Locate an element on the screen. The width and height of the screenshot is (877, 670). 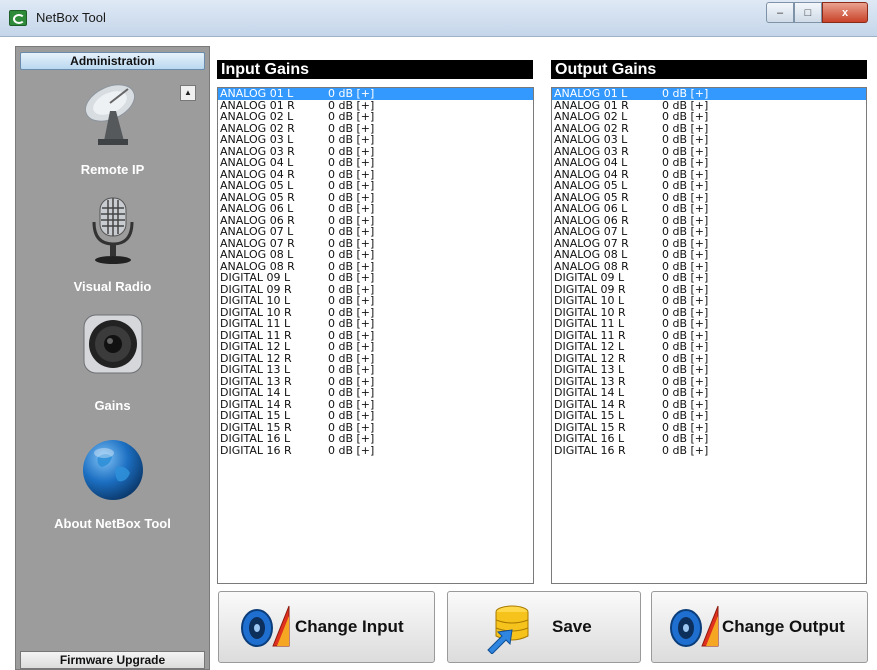
window-controls: ‒ □ x is located at coordinates (817, 13).